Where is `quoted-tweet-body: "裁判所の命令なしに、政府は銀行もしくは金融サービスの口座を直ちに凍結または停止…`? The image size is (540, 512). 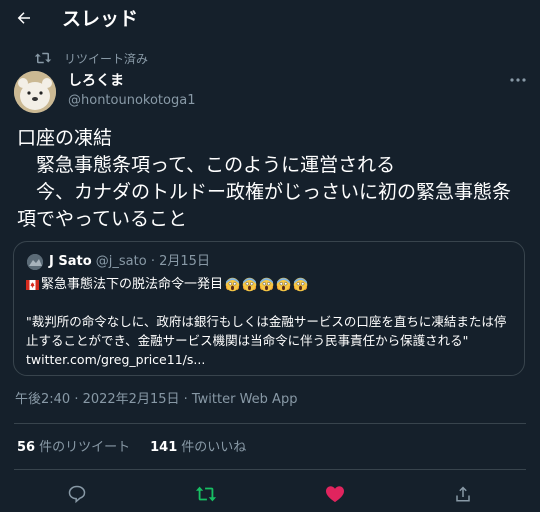 quoted-tweet-body: "裁判所の命令なしに、政府は銀行もしくは金融サービスの口座を直ちに凍結または停止… is located at coordinates (266, 340).